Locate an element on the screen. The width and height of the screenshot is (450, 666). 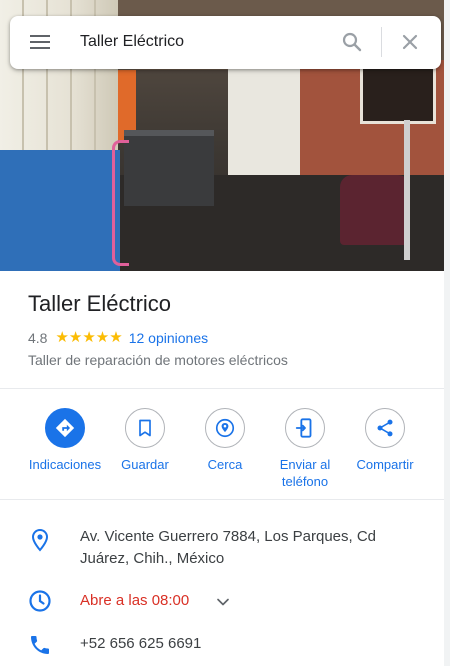
scrollbar-track is located at coordinates (447, 333).